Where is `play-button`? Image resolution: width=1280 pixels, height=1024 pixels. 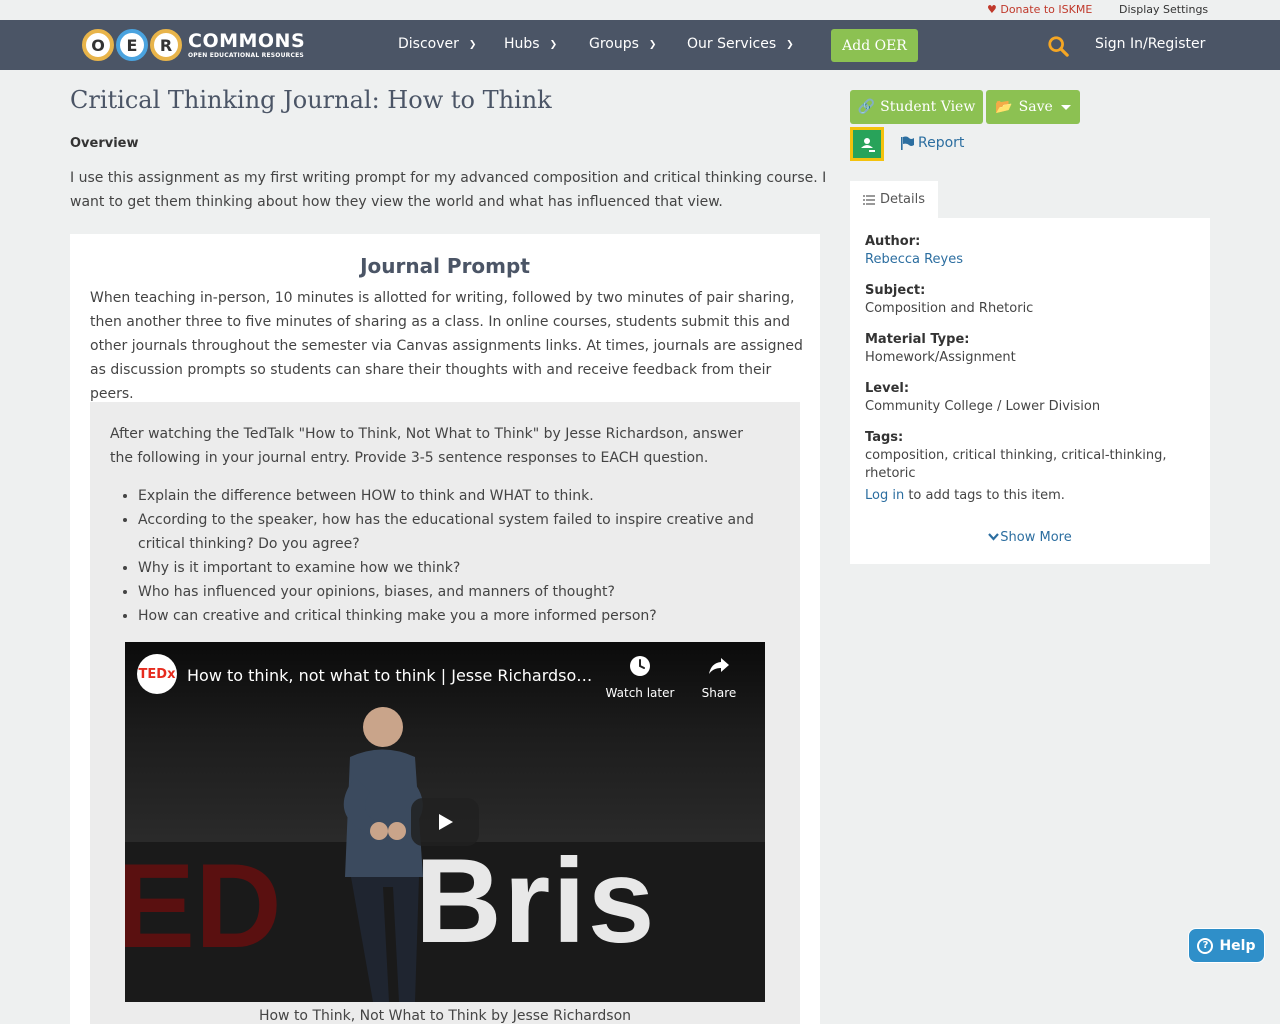
play-button is located at coordinates (445, 822).